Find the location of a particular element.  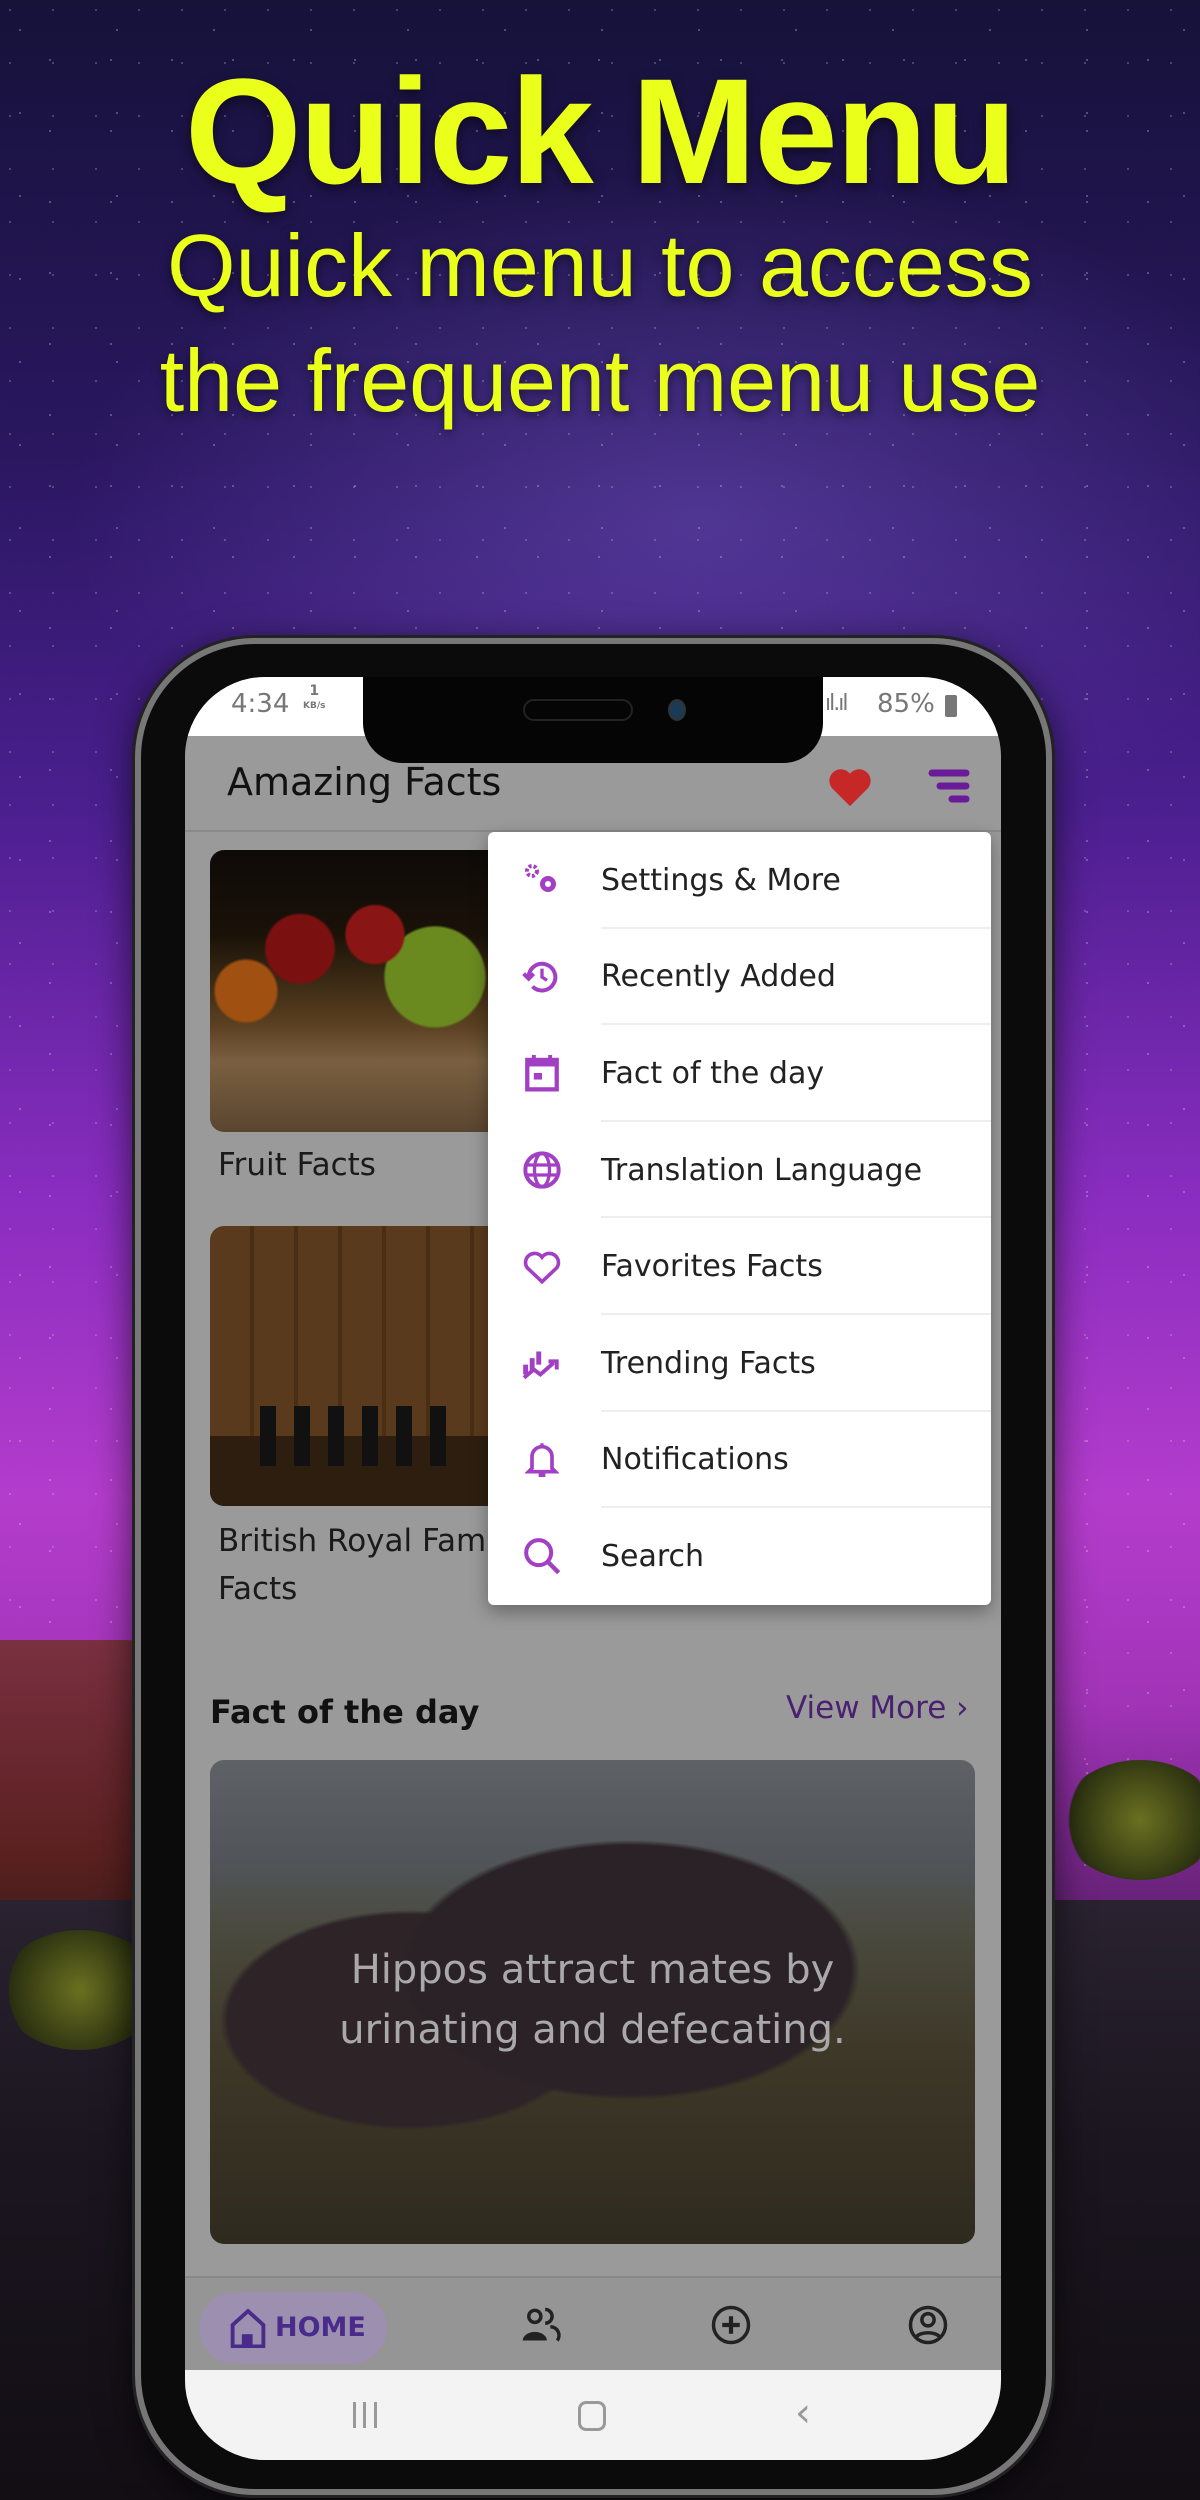

home-system-button is located at coordinates (592, 2416).